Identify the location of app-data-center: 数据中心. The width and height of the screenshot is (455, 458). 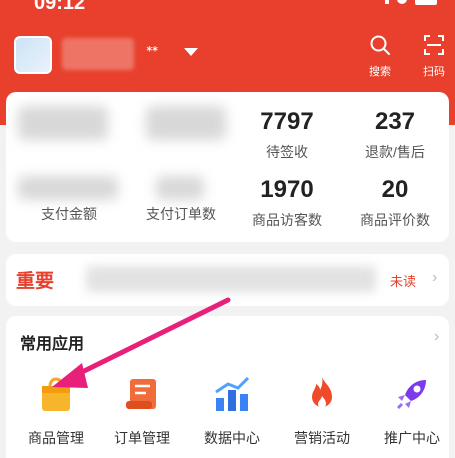
(232, 411).